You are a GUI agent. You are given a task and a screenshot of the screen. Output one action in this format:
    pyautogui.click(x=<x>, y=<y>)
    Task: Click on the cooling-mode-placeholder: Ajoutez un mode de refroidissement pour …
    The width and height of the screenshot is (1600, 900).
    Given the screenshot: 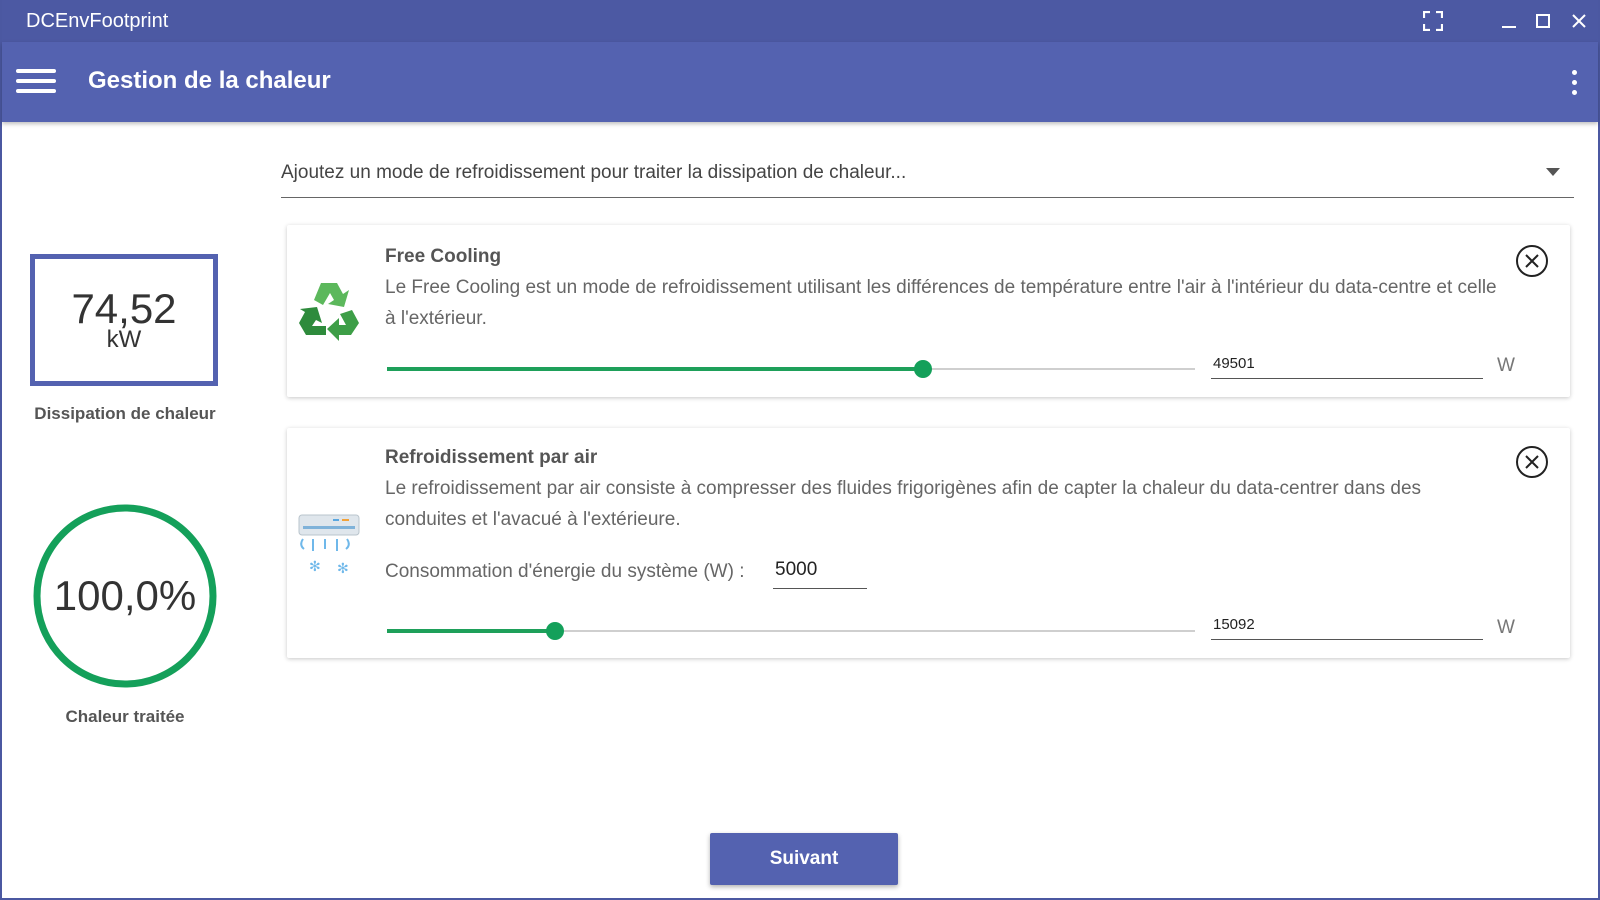 What is the action you would take?
    pyautogui.click(x=594, y=172)
    